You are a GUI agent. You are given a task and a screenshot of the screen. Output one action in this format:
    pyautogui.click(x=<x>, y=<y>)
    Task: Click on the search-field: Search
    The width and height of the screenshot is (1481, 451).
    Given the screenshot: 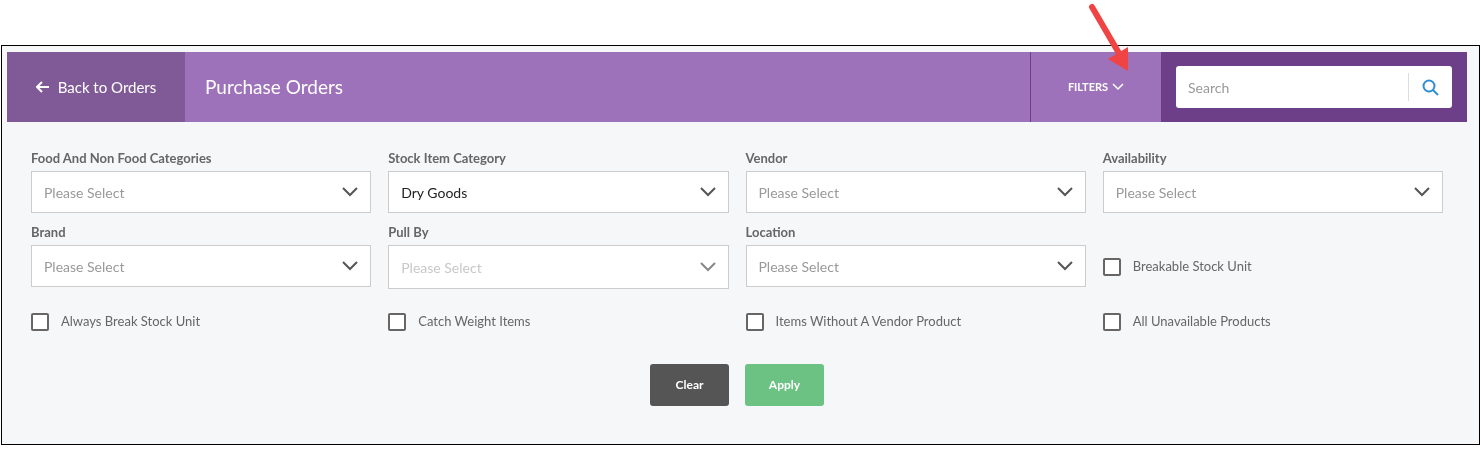 What is the action you would take?
    pyautogui.click(x=1314, y=87)
    